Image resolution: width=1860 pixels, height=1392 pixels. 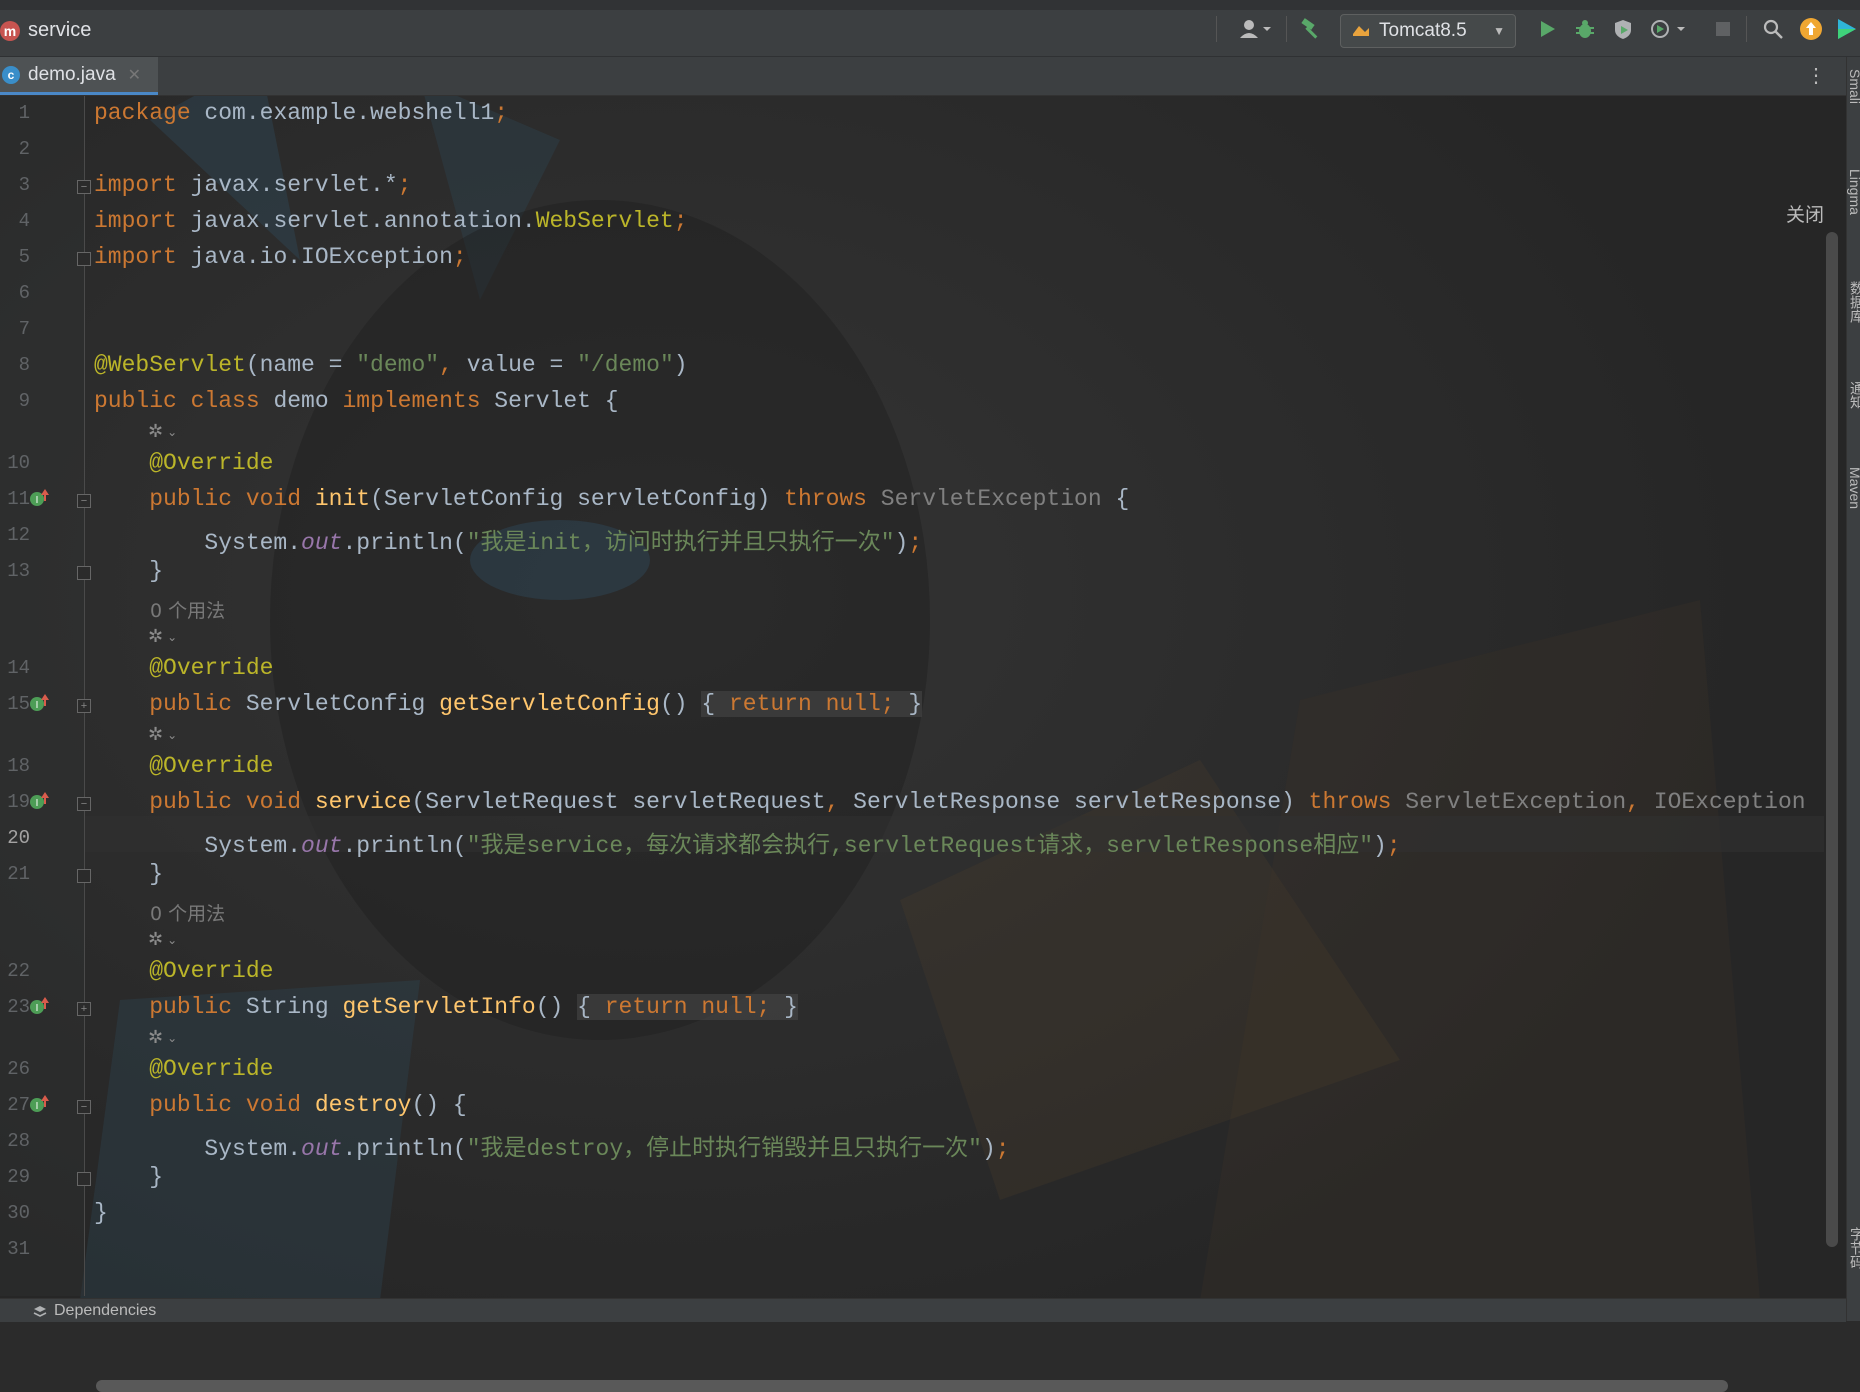 I want to click on vertical-scrollbar, so click(x=1832, y=739).